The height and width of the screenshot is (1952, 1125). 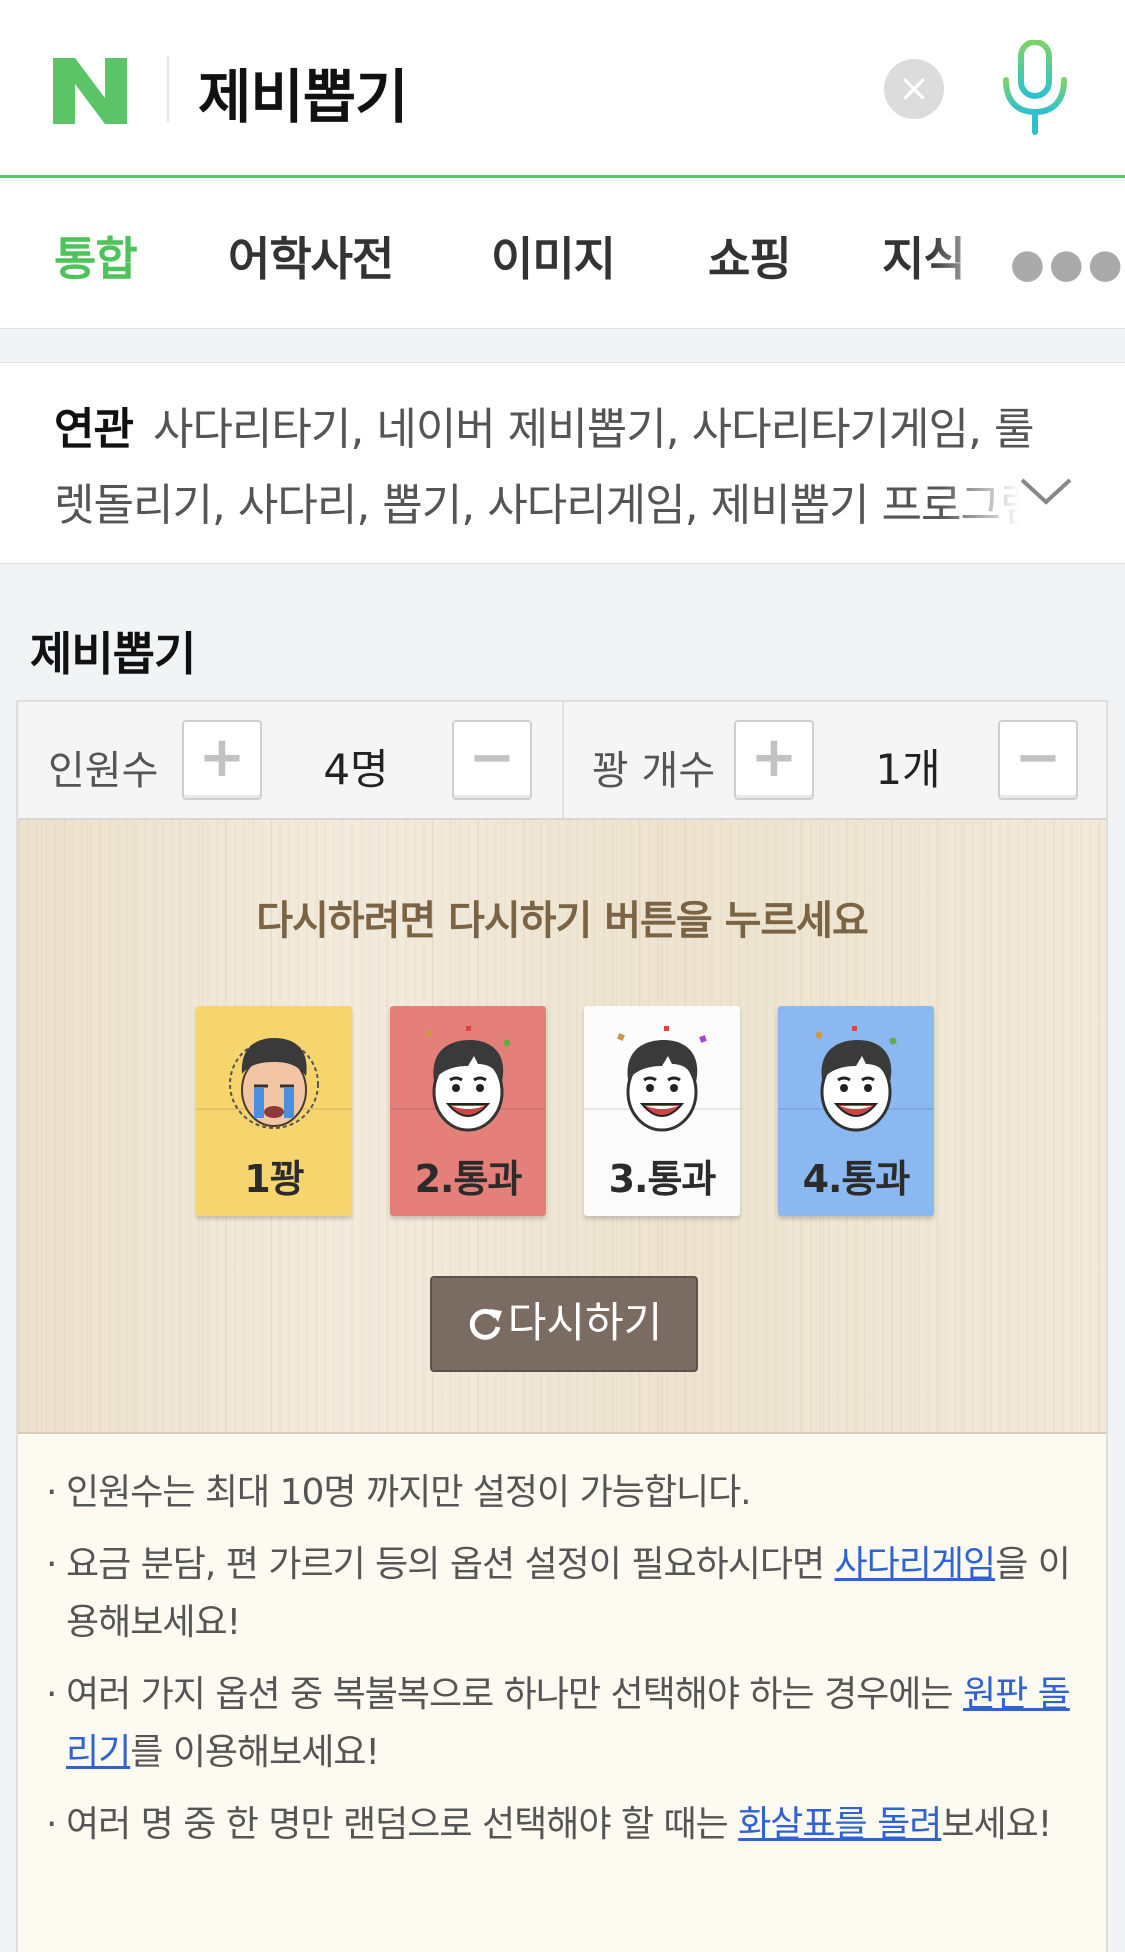 I want to click on related-terms-1: 사다리타기, 네이버 제비뽑기, 사다리타기게임, 룰, so click(x=594, y=429).